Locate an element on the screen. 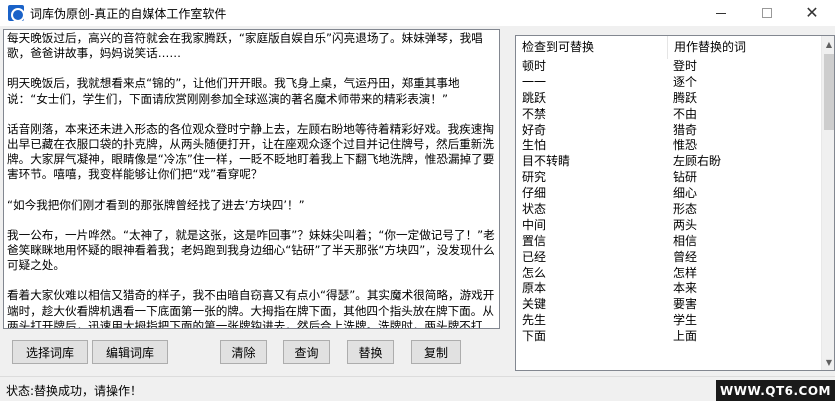 This screenshot has height=401, width=835. replacement-word-cell: 形态 is located at coordinates (685, 209).